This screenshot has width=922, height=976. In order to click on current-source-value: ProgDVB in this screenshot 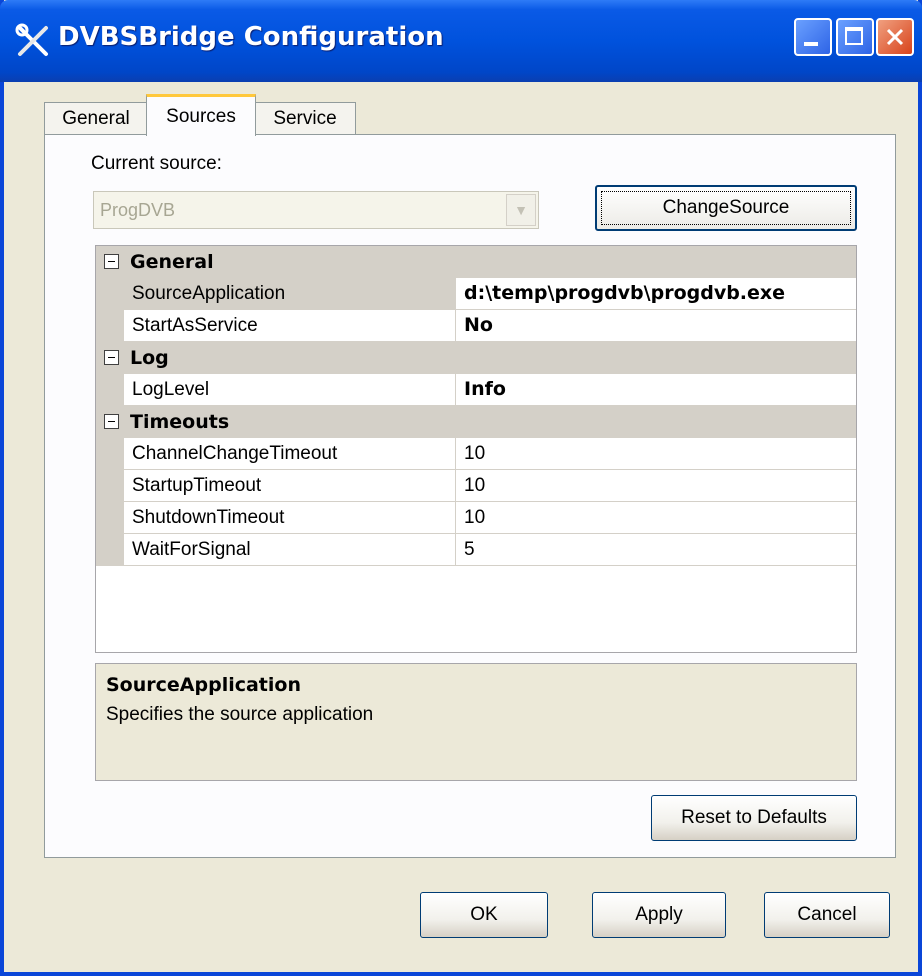, I will do `click(138, 210)`.